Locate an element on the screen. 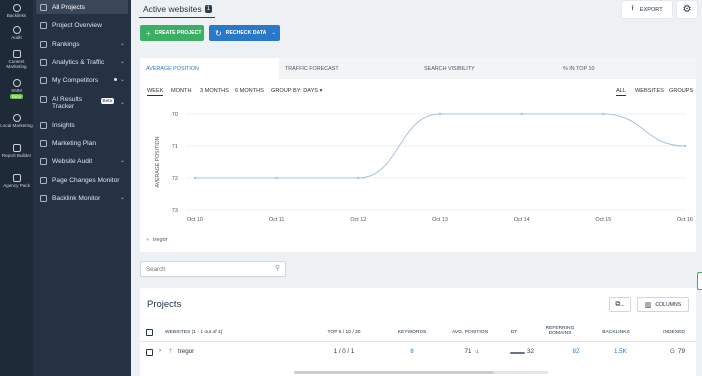  x-tick-label: Oct 10 is located at coordinates (195, 220).